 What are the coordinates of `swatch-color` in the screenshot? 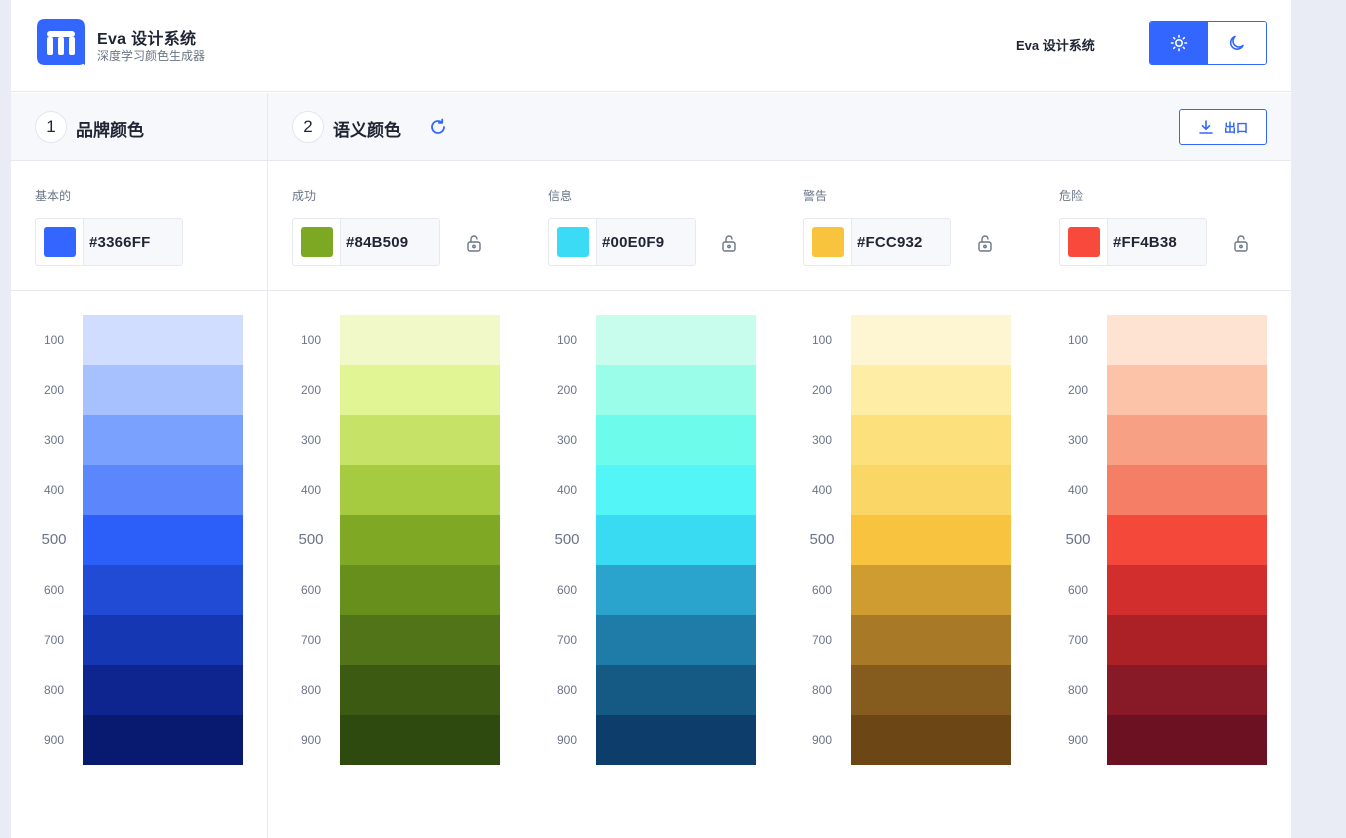 It's located at (1083, 242).